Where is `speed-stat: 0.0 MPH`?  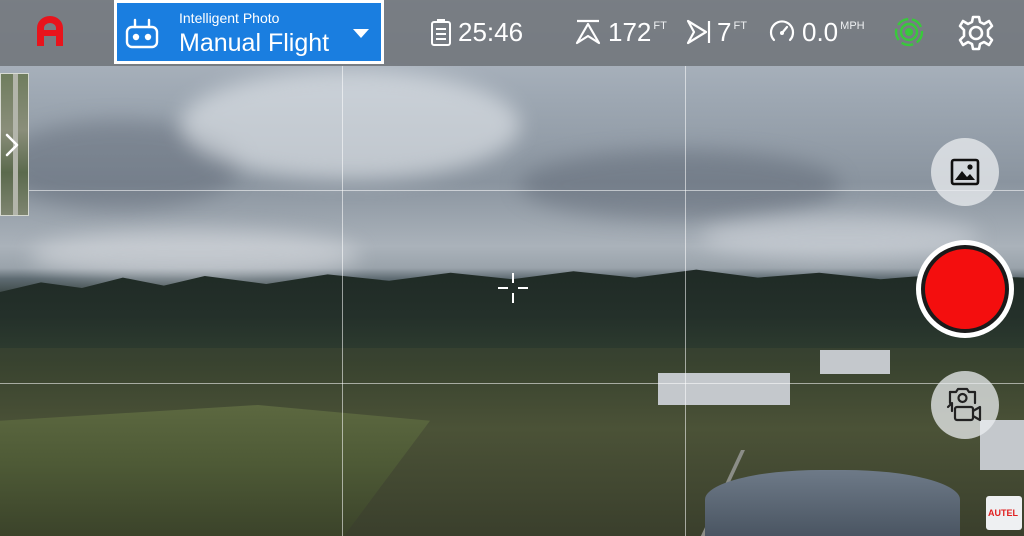
speed-stat: 0.0 MPH is located at coordinates (816, 32).